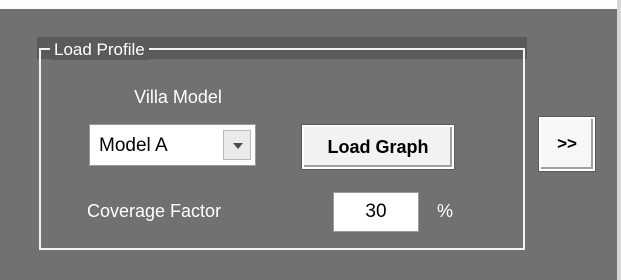 This screenshot has height=280, width=621. What do you see at coordinates (376, 212) in the screenshot?
I see `coverage-factor-input: 30` at bounding box center [376, 212].